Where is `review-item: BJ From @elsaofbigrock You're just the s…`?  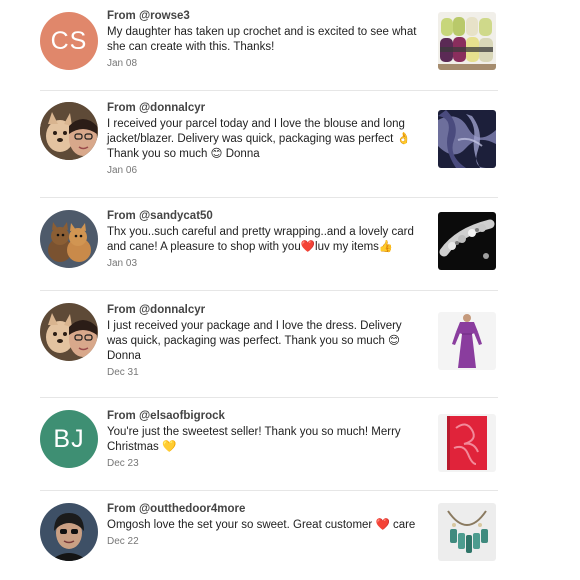 review-item: BJ From @elsaofbigrock You're just the s… is located at coordinates (269, 444).